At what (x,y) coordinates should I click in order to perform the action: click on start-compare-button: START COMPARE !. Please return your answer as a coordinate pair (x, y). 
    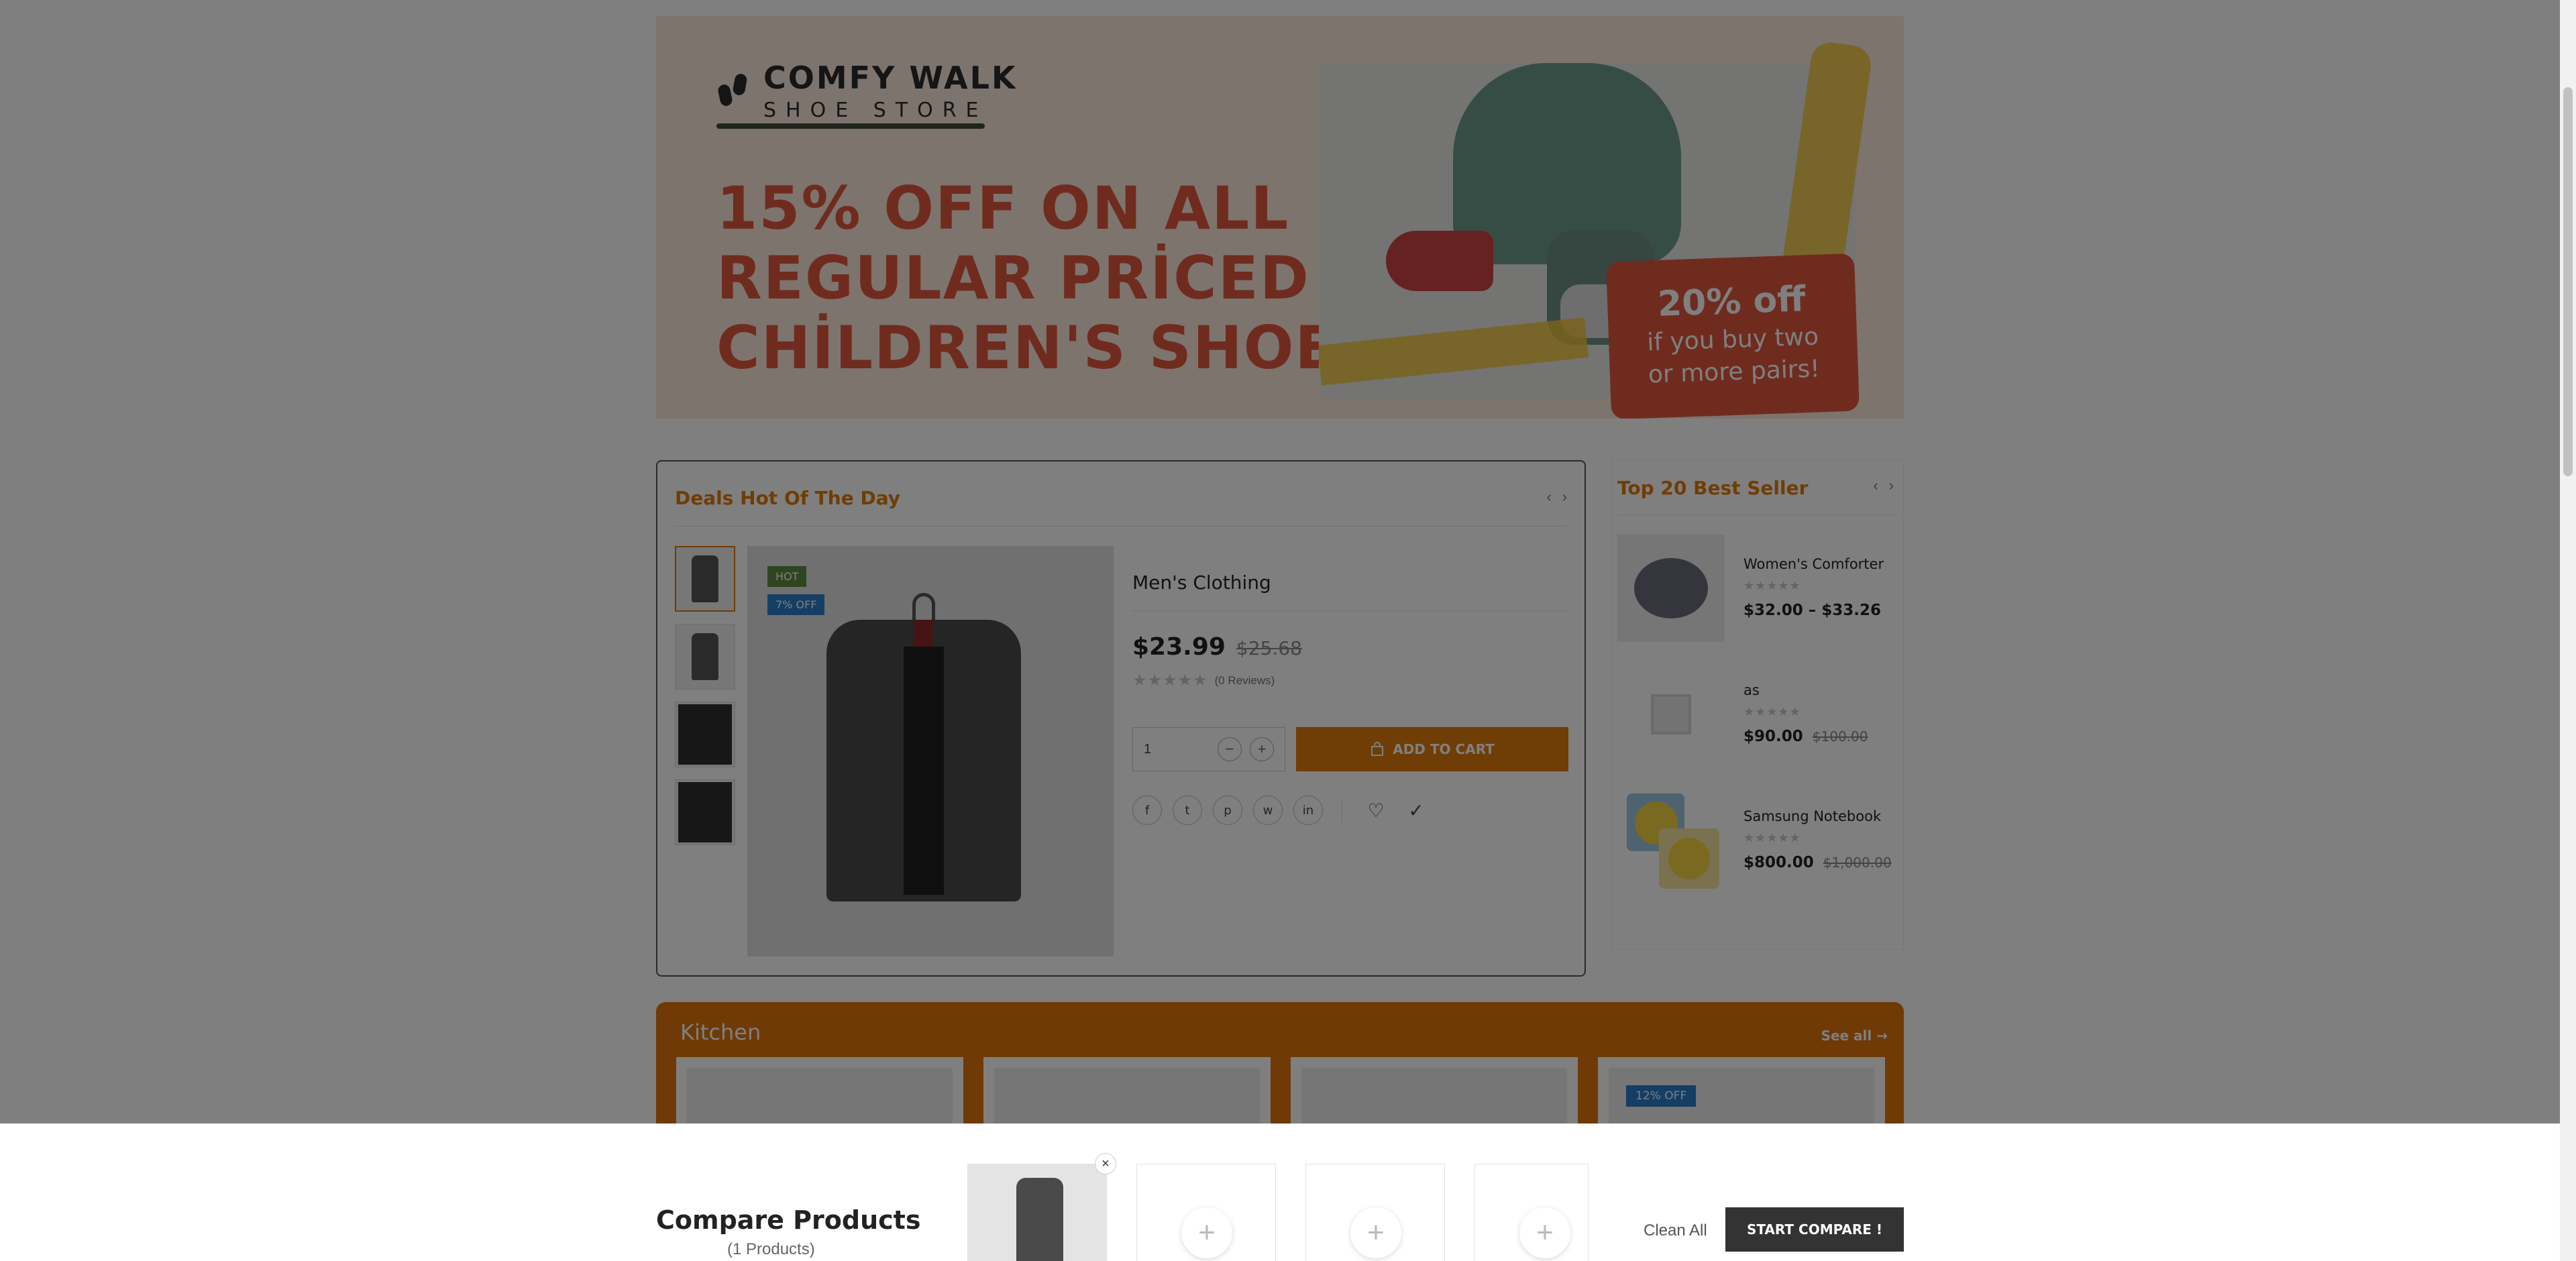
    Looking at the image, I should click on (1814, 1229).